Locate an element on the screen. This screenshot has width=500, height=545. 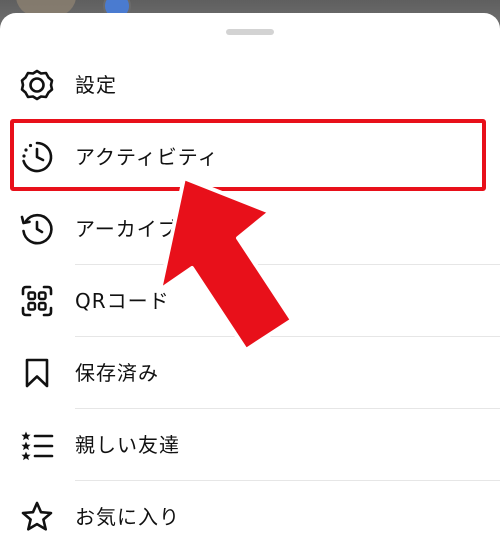
menu-item-activity: アクティビティ is located at coordinates (250, 157).